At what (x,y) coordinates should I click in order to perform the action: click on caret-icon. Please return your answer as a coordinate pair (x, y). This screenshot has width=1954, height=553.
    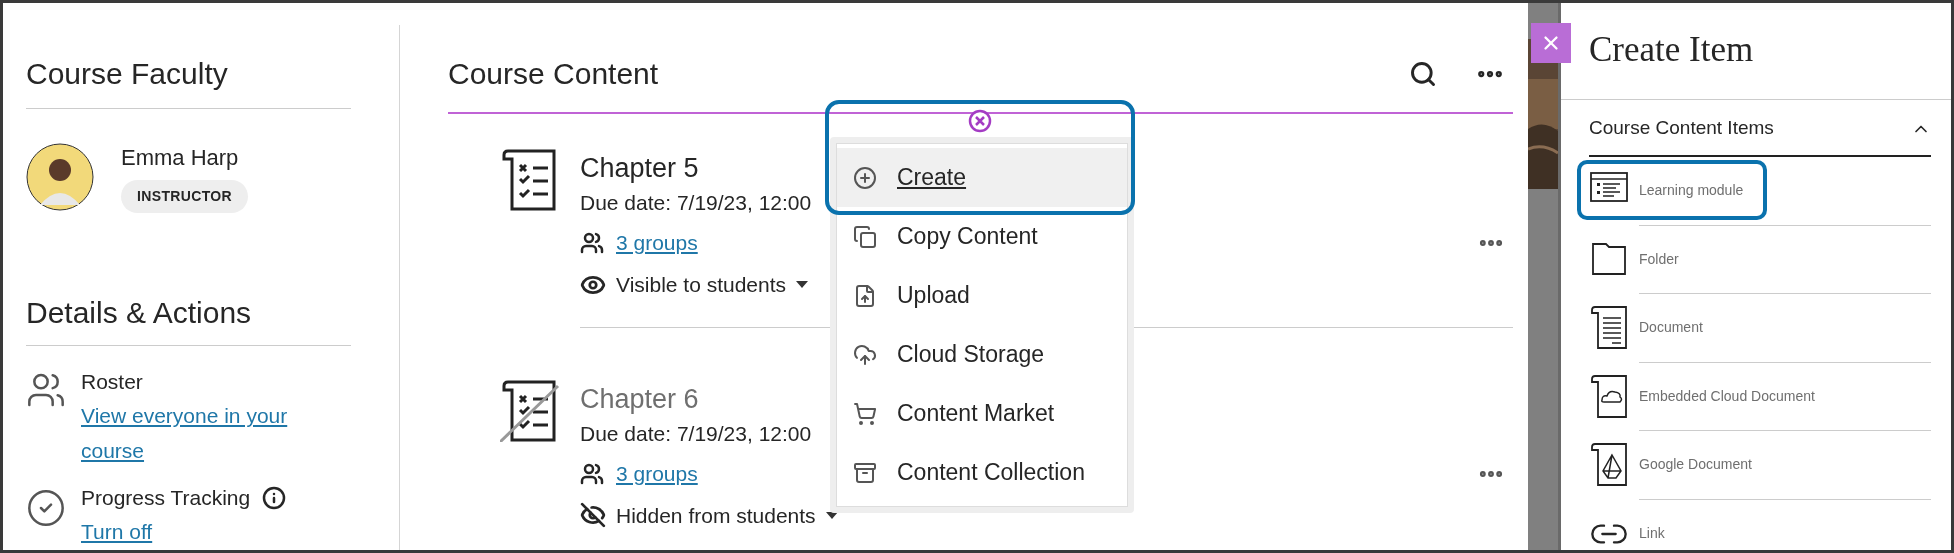
    Looking at the image, I should click on (802, 285).